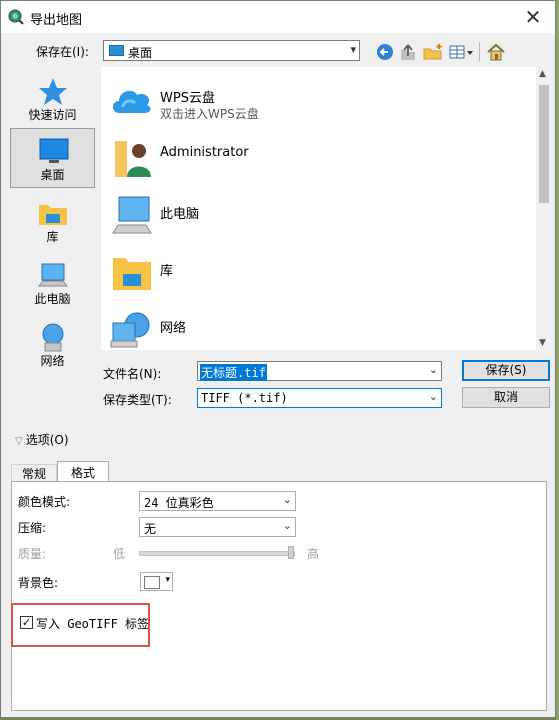  I want to click on list-item-network: 网络, so click(316, 327).